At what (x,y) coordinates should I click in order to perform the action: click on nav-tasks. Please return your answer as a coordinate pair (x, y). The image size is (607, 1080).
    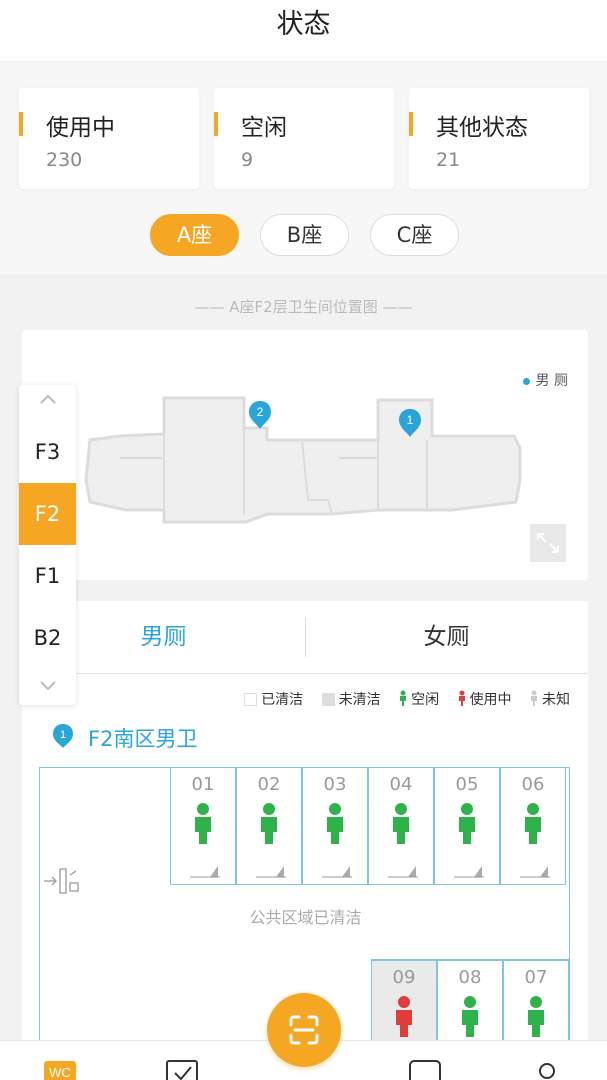
    Looking at the image, I should click on (182, 1069).